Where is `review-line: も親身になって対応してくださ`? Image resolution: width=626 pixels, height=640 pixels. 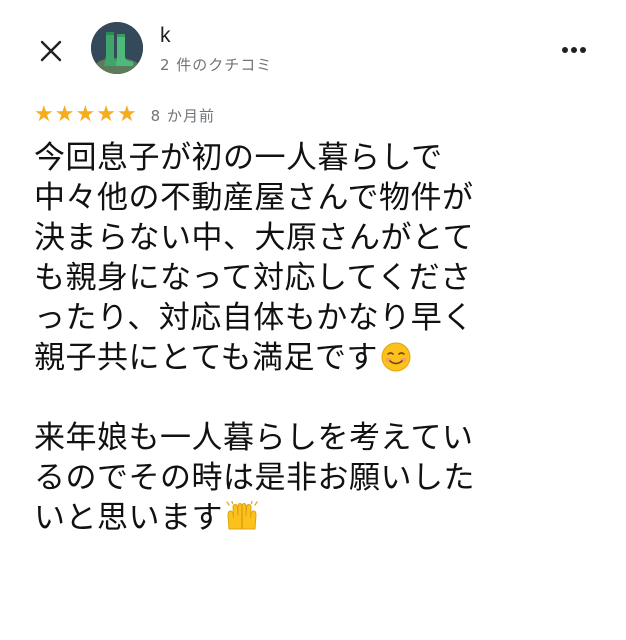 review-line: も親身になって対応してくださ is located at coordinates (253, 278).